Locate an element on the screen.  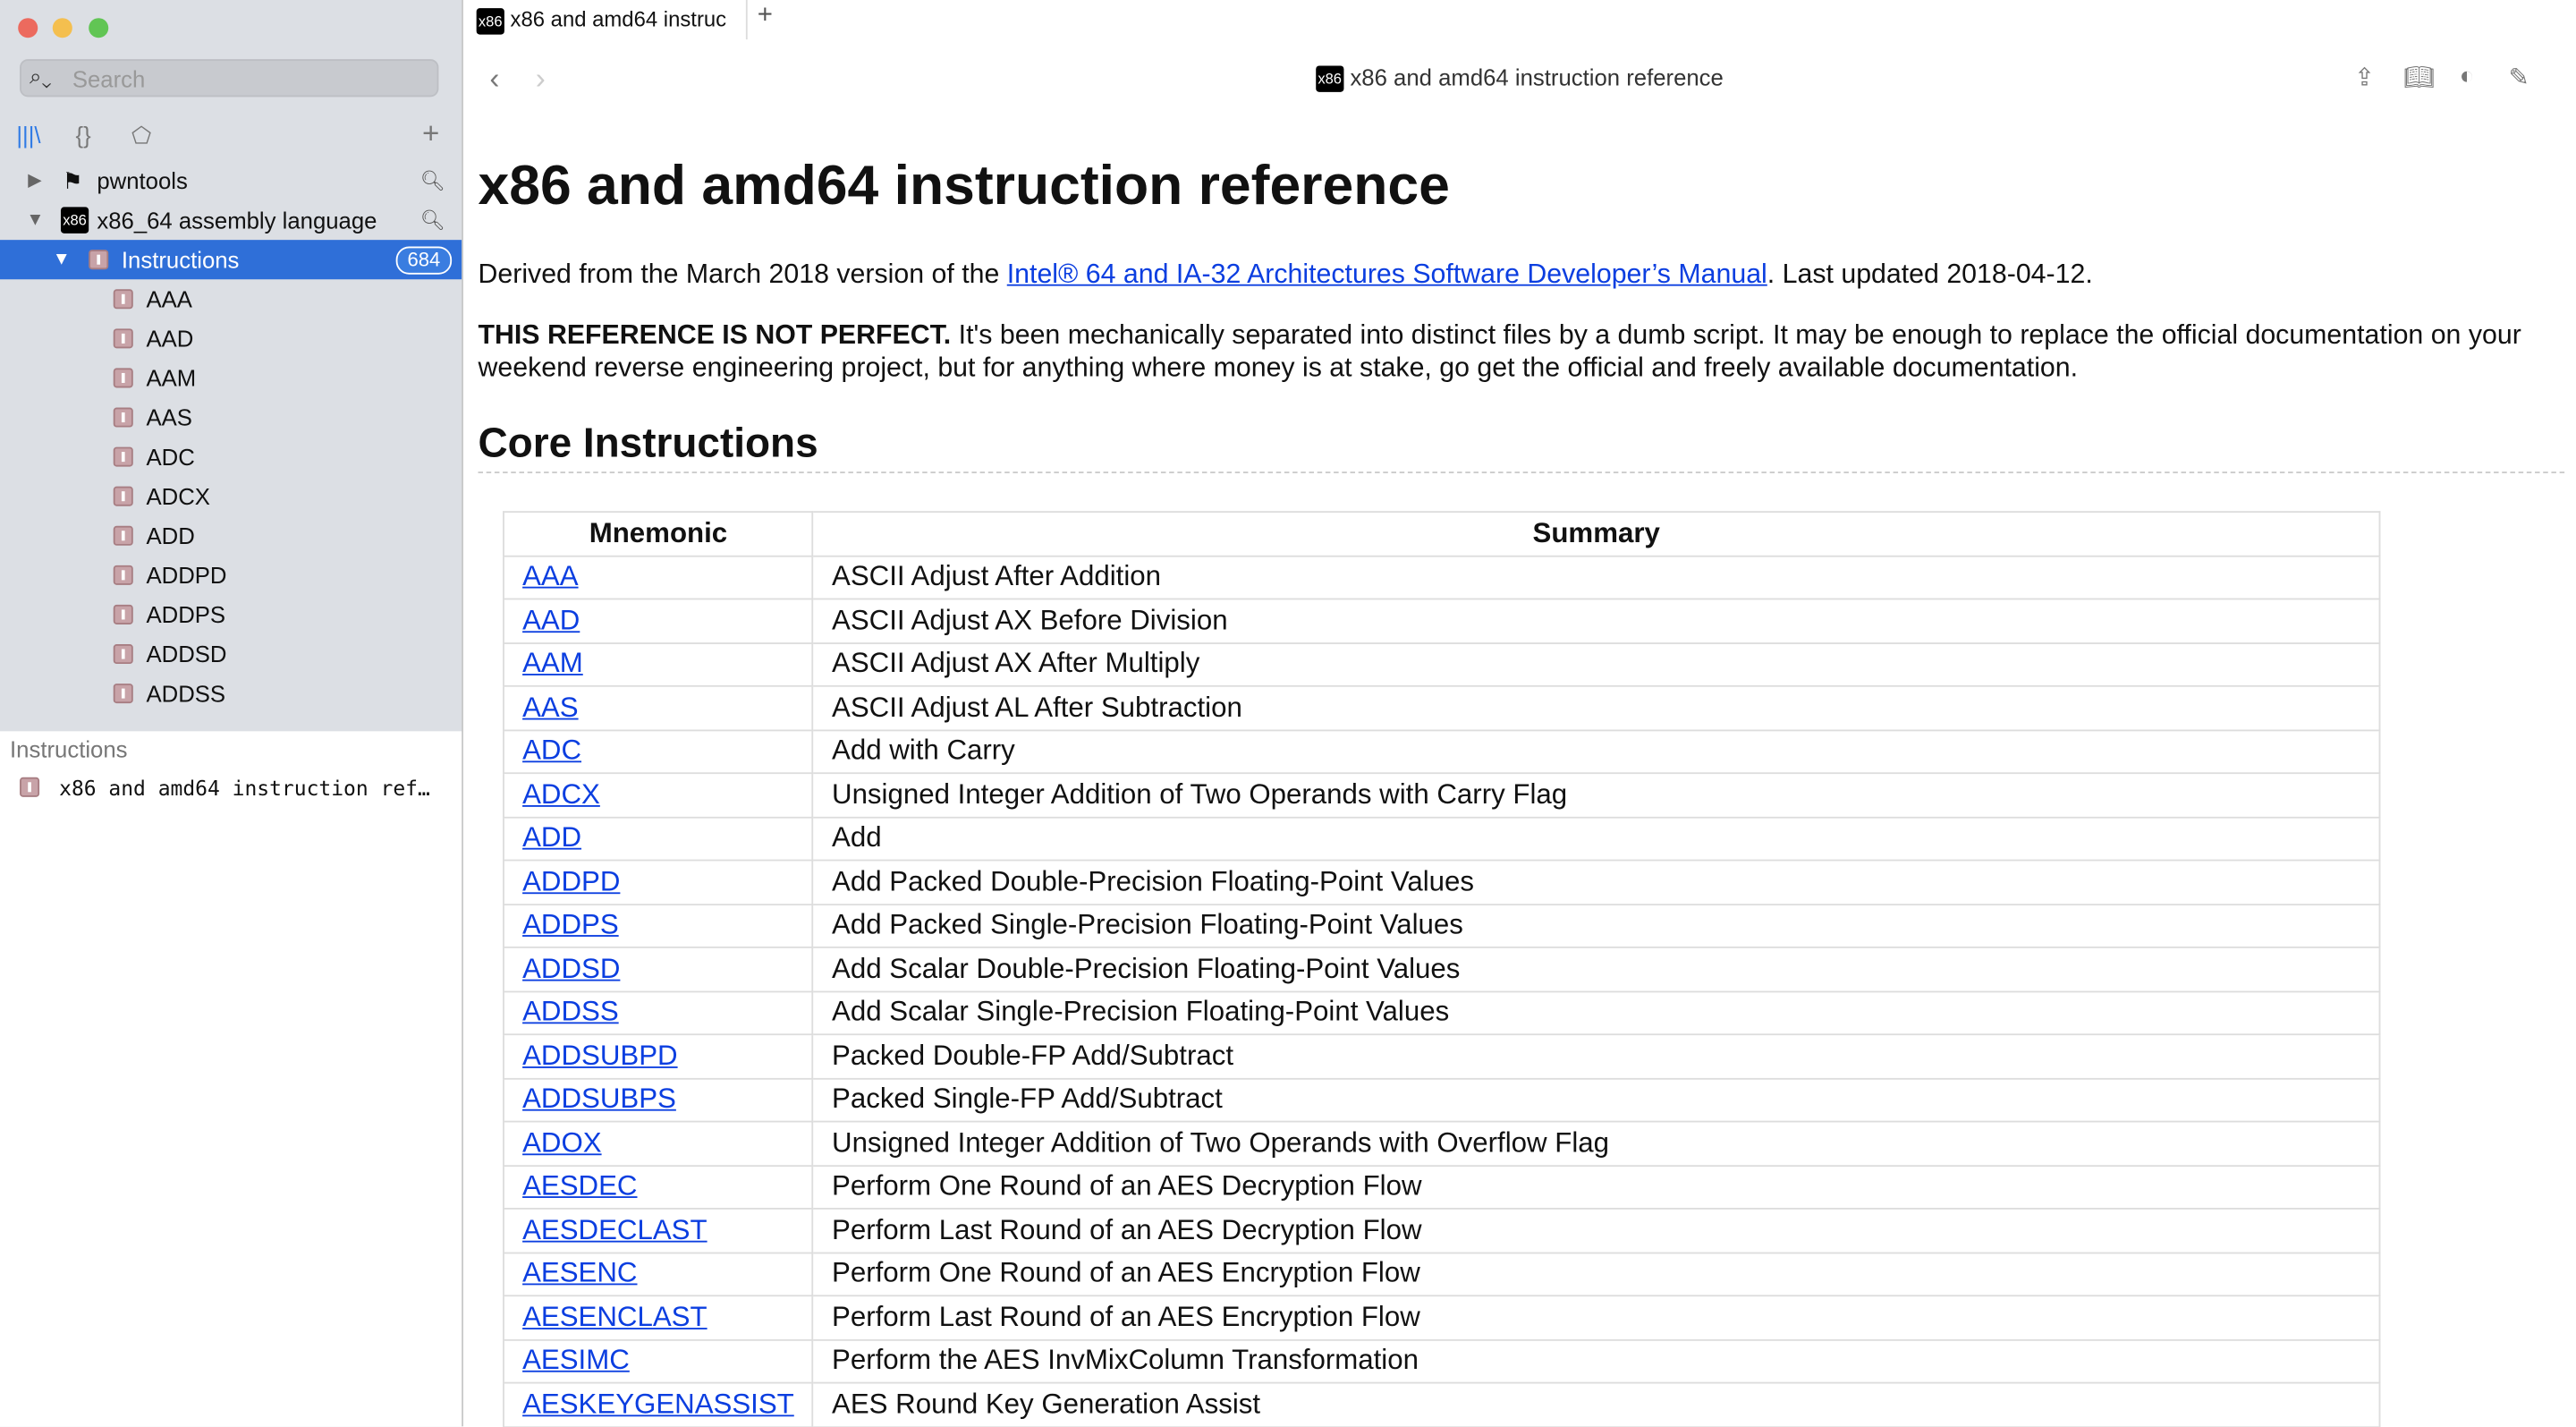
sidebar-item: AAD is located at coordinates (231, 338).